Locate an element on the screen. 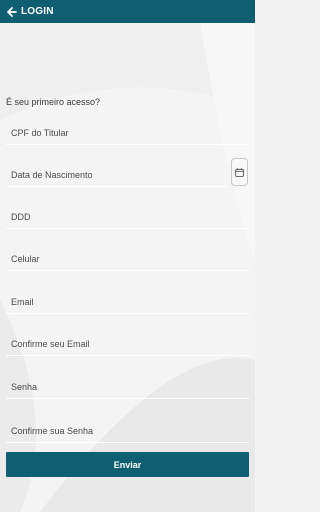  phone-field-wrapper is located at coordinates (127, 259).